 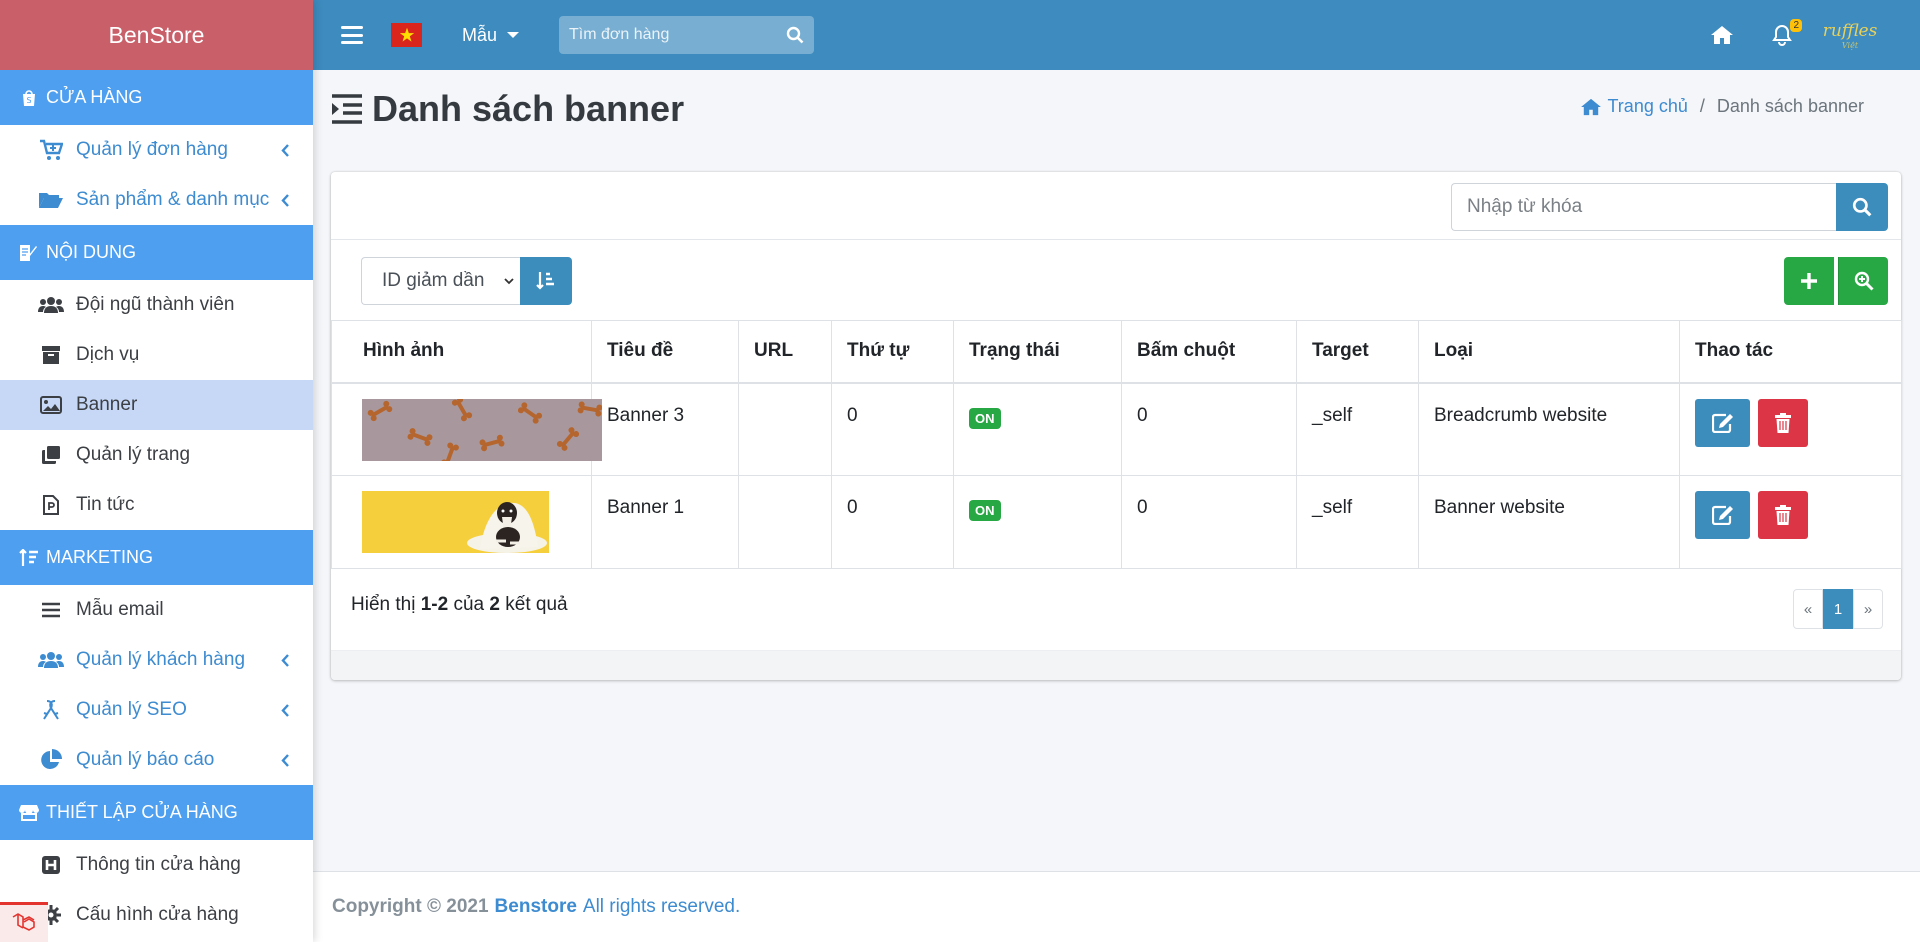 I want to click on actions-cell, so click(x=1790, y=429).